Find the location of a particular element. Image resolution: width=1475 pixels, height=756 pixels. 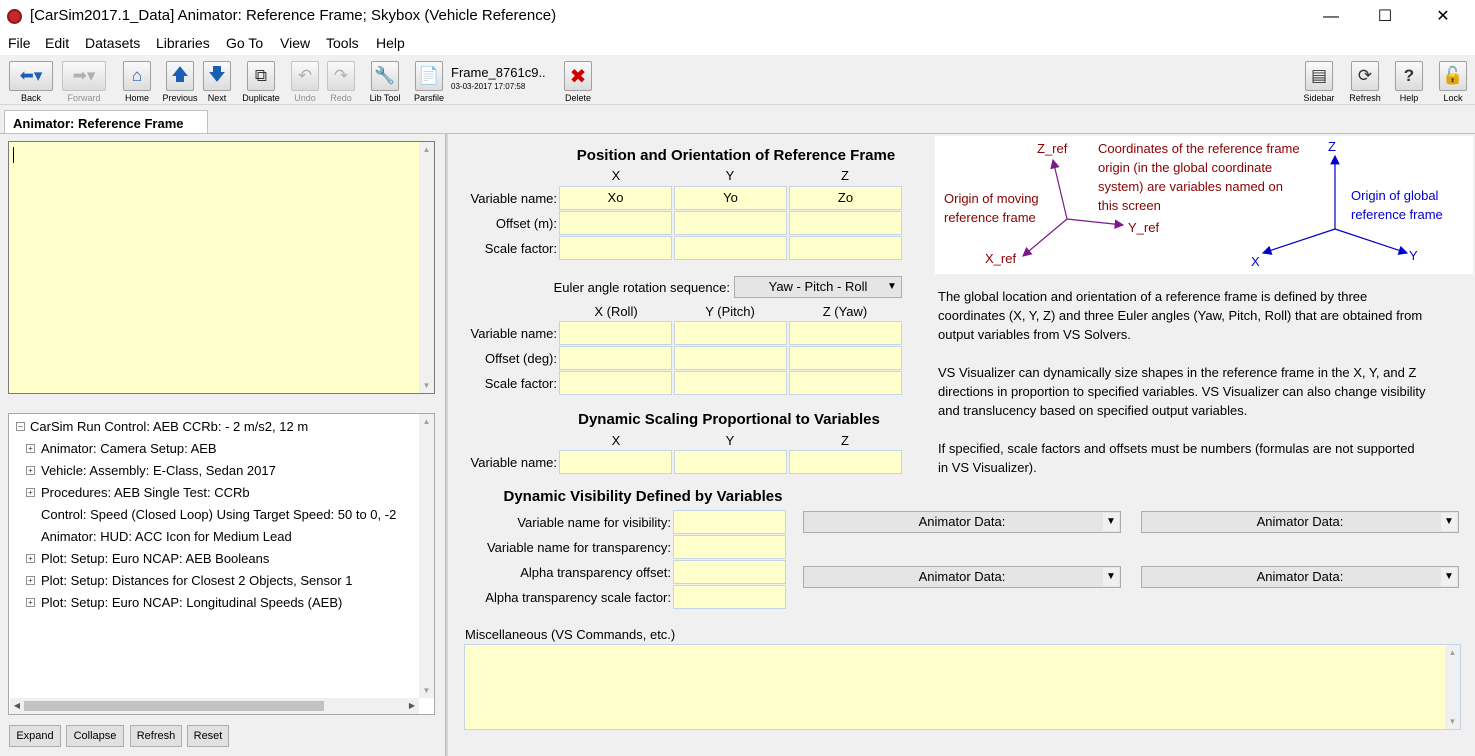

redo-icon: ↷ is located at coordinates (341, 76).